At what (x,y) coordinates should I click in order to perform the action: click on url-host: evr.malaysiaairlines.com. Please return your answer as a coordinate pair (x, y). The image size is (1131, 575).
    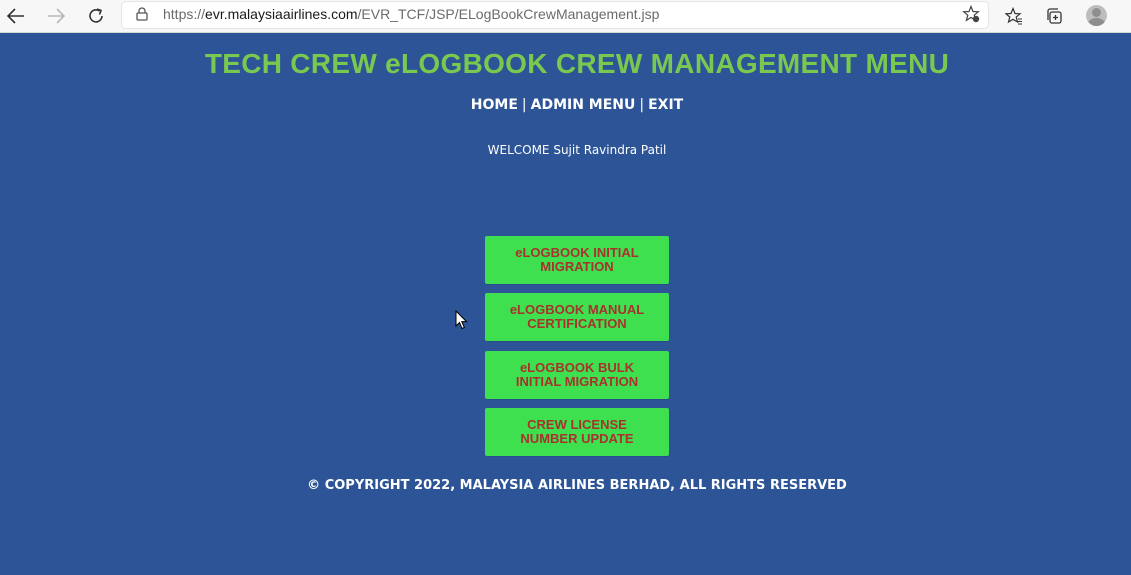
    Looking at the image, I should click on (281, 14).